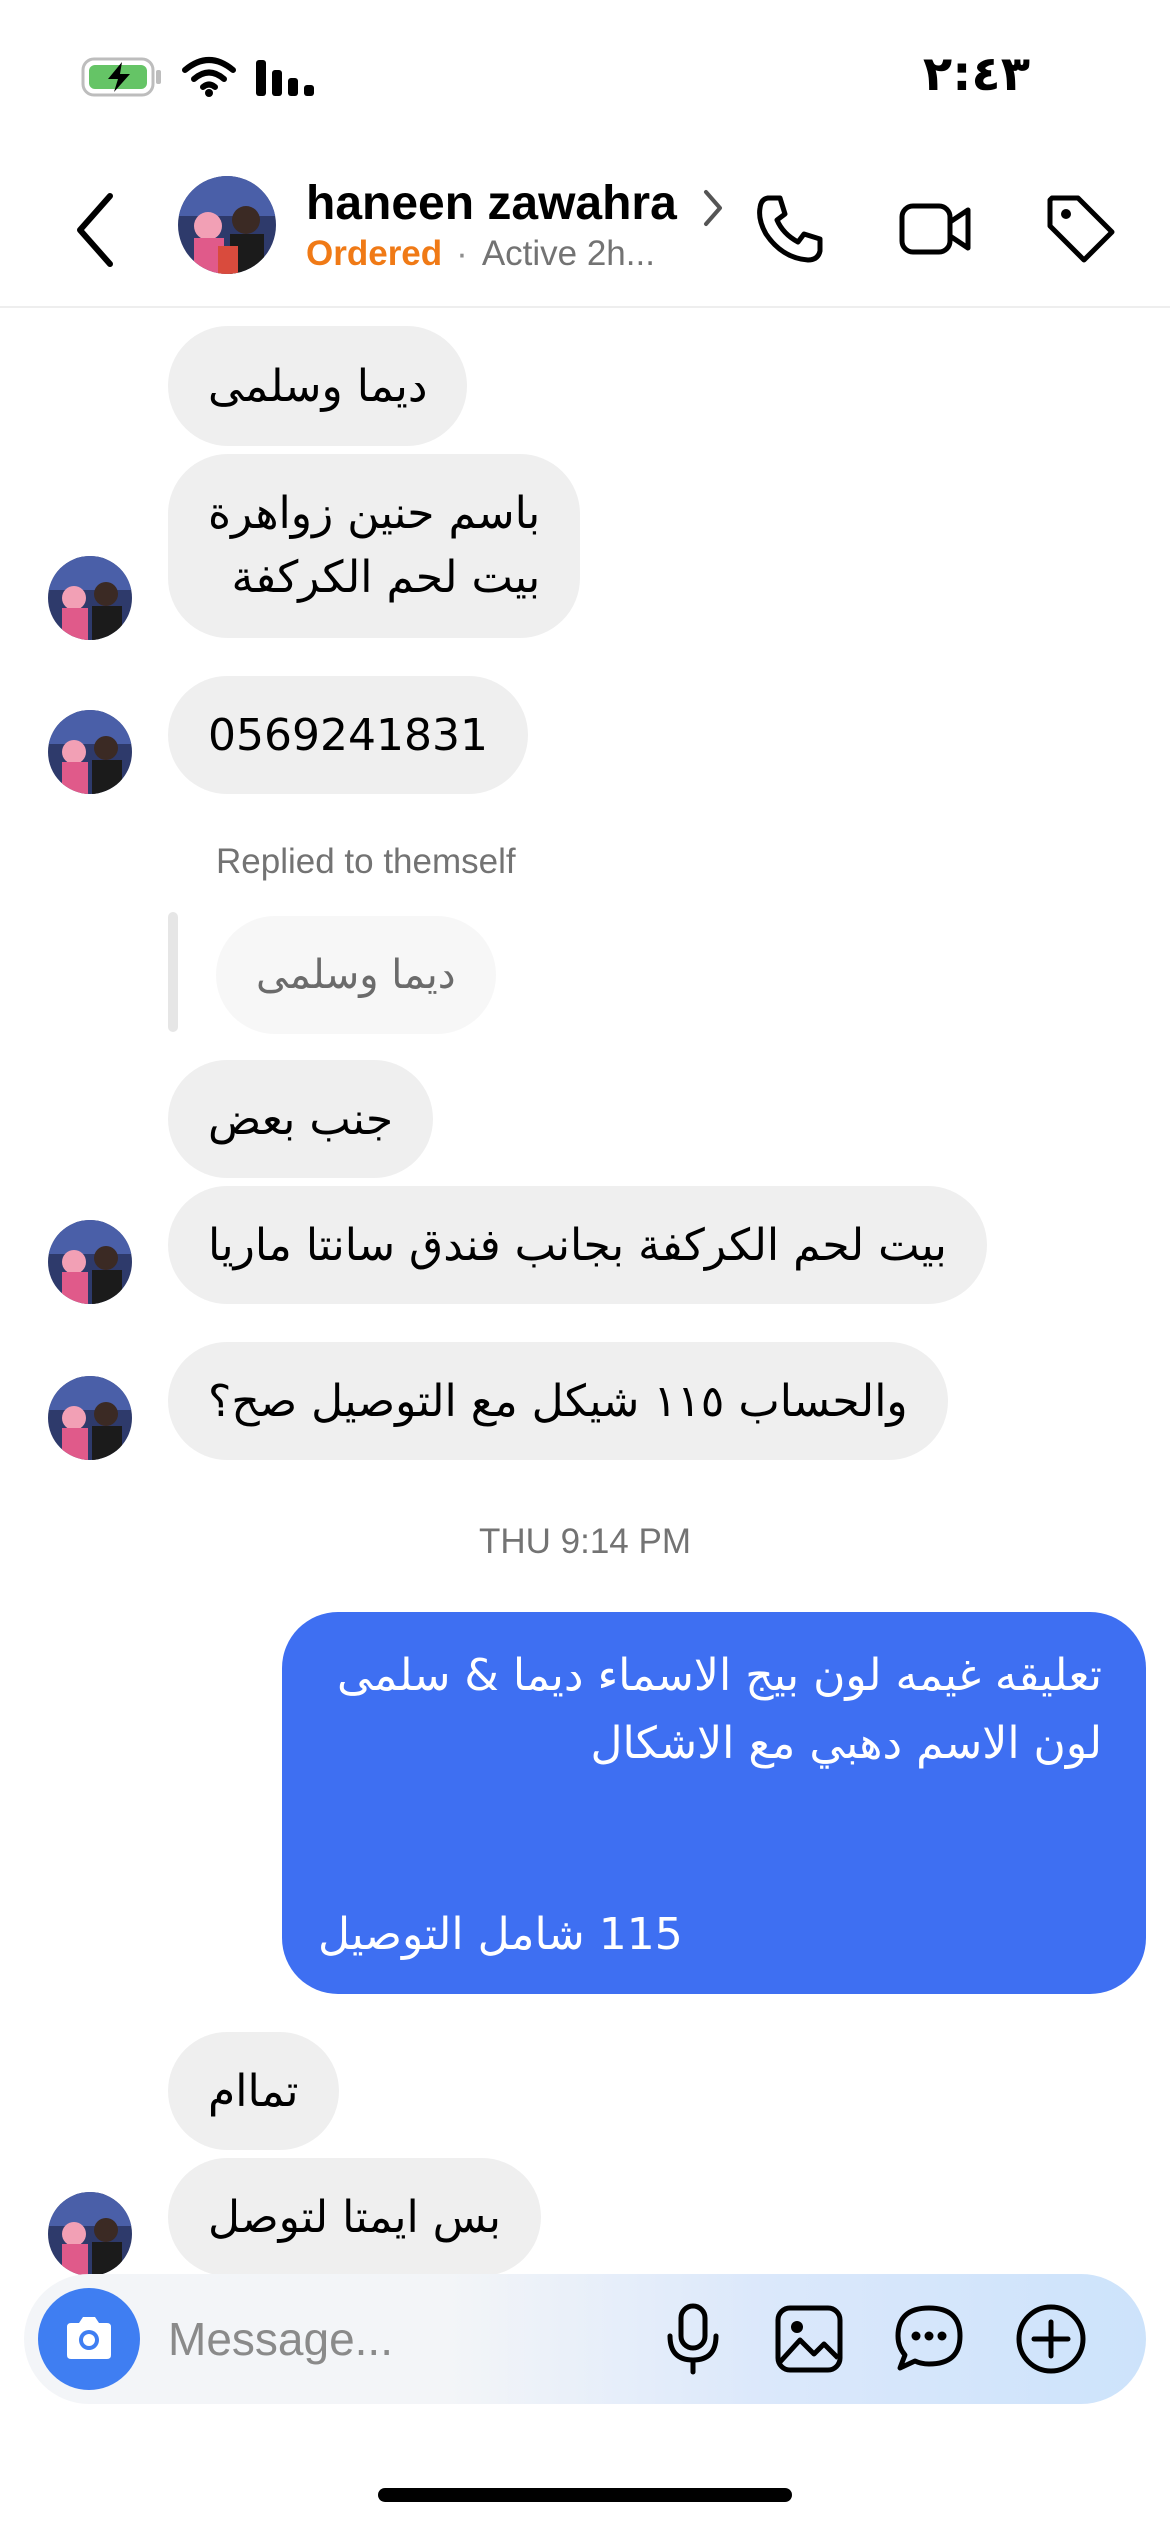  I want to click on message-timestamp: THU 9:14 PM, so click(585, 1541).